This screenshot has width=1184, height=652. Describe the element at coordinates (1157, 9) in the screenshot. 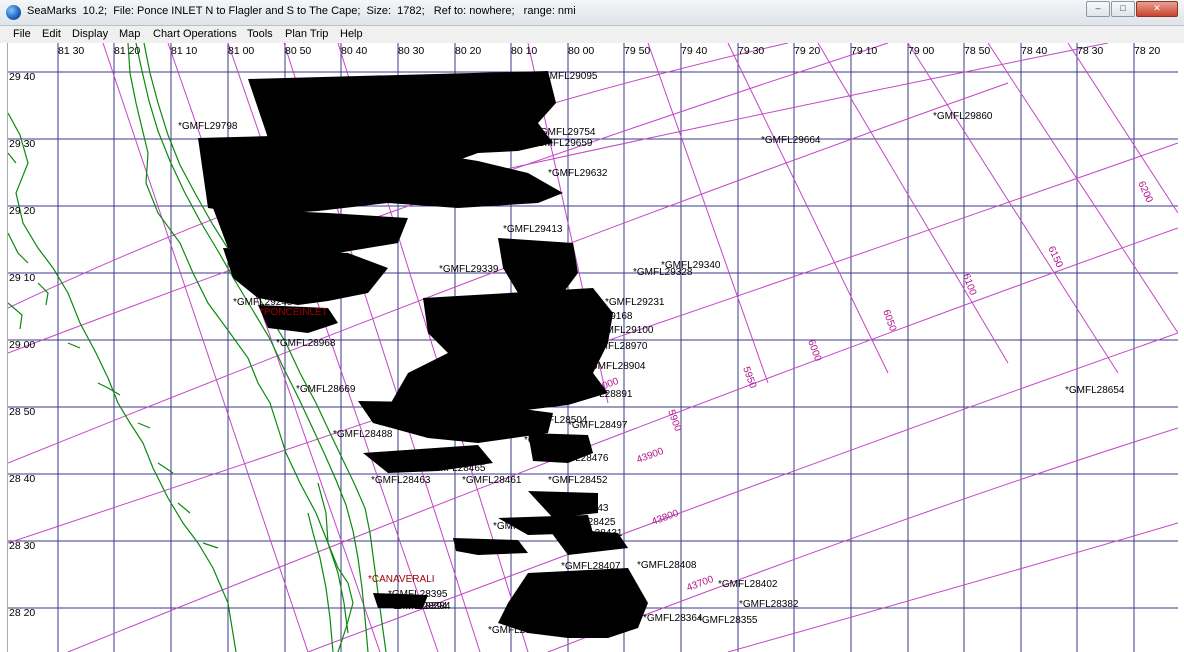

I see `close-button: ✕` at that location.